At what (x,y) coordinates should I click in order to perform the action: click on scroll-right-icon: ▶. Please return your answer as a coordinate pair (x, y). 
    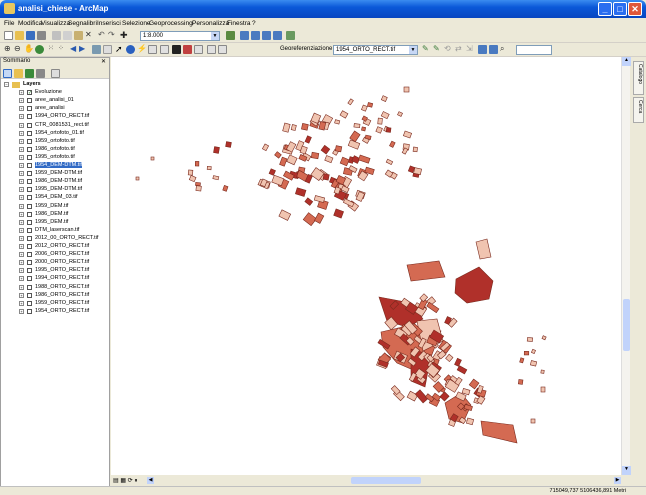
    Looking at the image, I should click on (617, 480).